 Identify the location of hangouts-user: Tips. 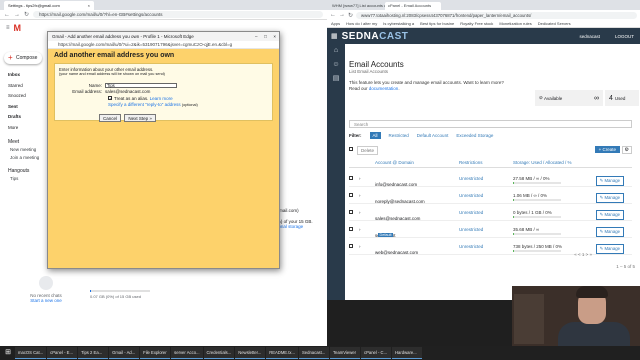
(23, 179).